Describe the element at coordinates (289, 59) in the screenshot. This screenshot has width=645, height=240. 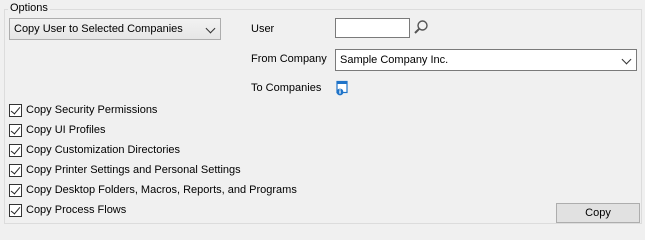
I see `from-company-label: From Company` at that location.